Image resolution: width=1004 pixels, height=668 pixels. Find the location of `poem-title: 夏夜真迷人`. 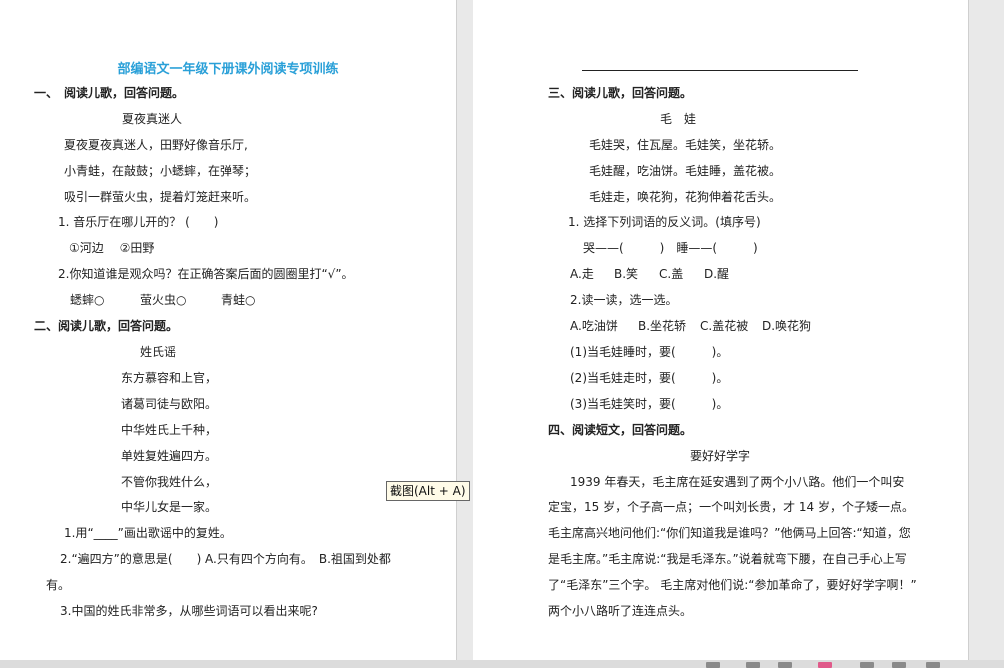

poem-title: 夏夜真迷人 is located at coordinates (152, 119).